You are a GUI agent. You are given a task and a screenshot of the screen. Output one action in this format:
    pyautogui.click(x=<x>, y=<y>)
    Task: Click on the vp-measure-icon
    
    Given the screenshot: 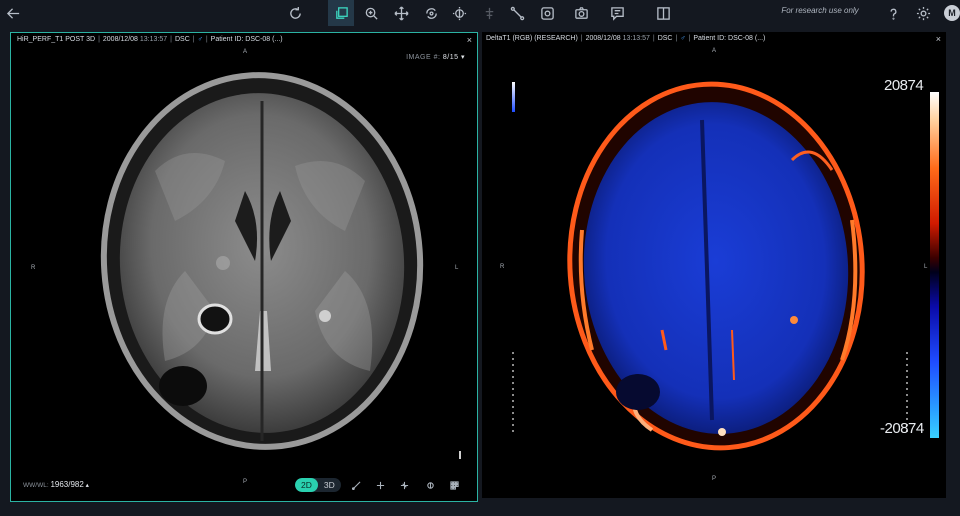 What is the action you would take?
    pyautogui.click(x=356, y=485)
    